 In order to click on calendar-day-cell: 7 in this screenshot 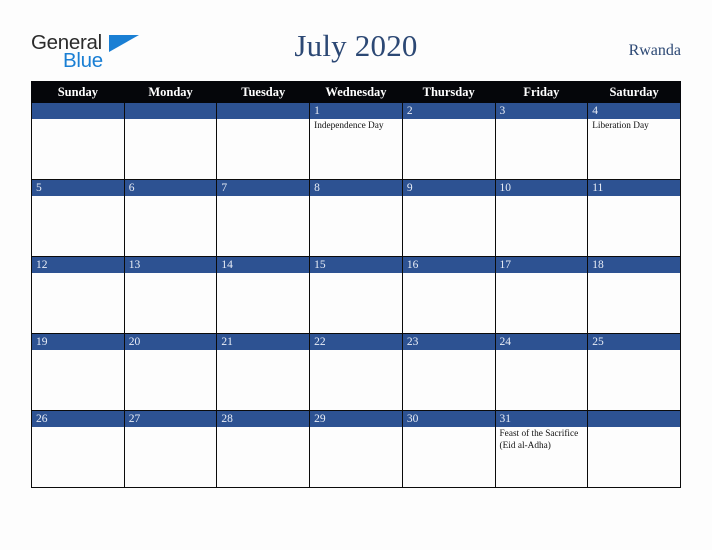, I will do `click(263, 218)`.